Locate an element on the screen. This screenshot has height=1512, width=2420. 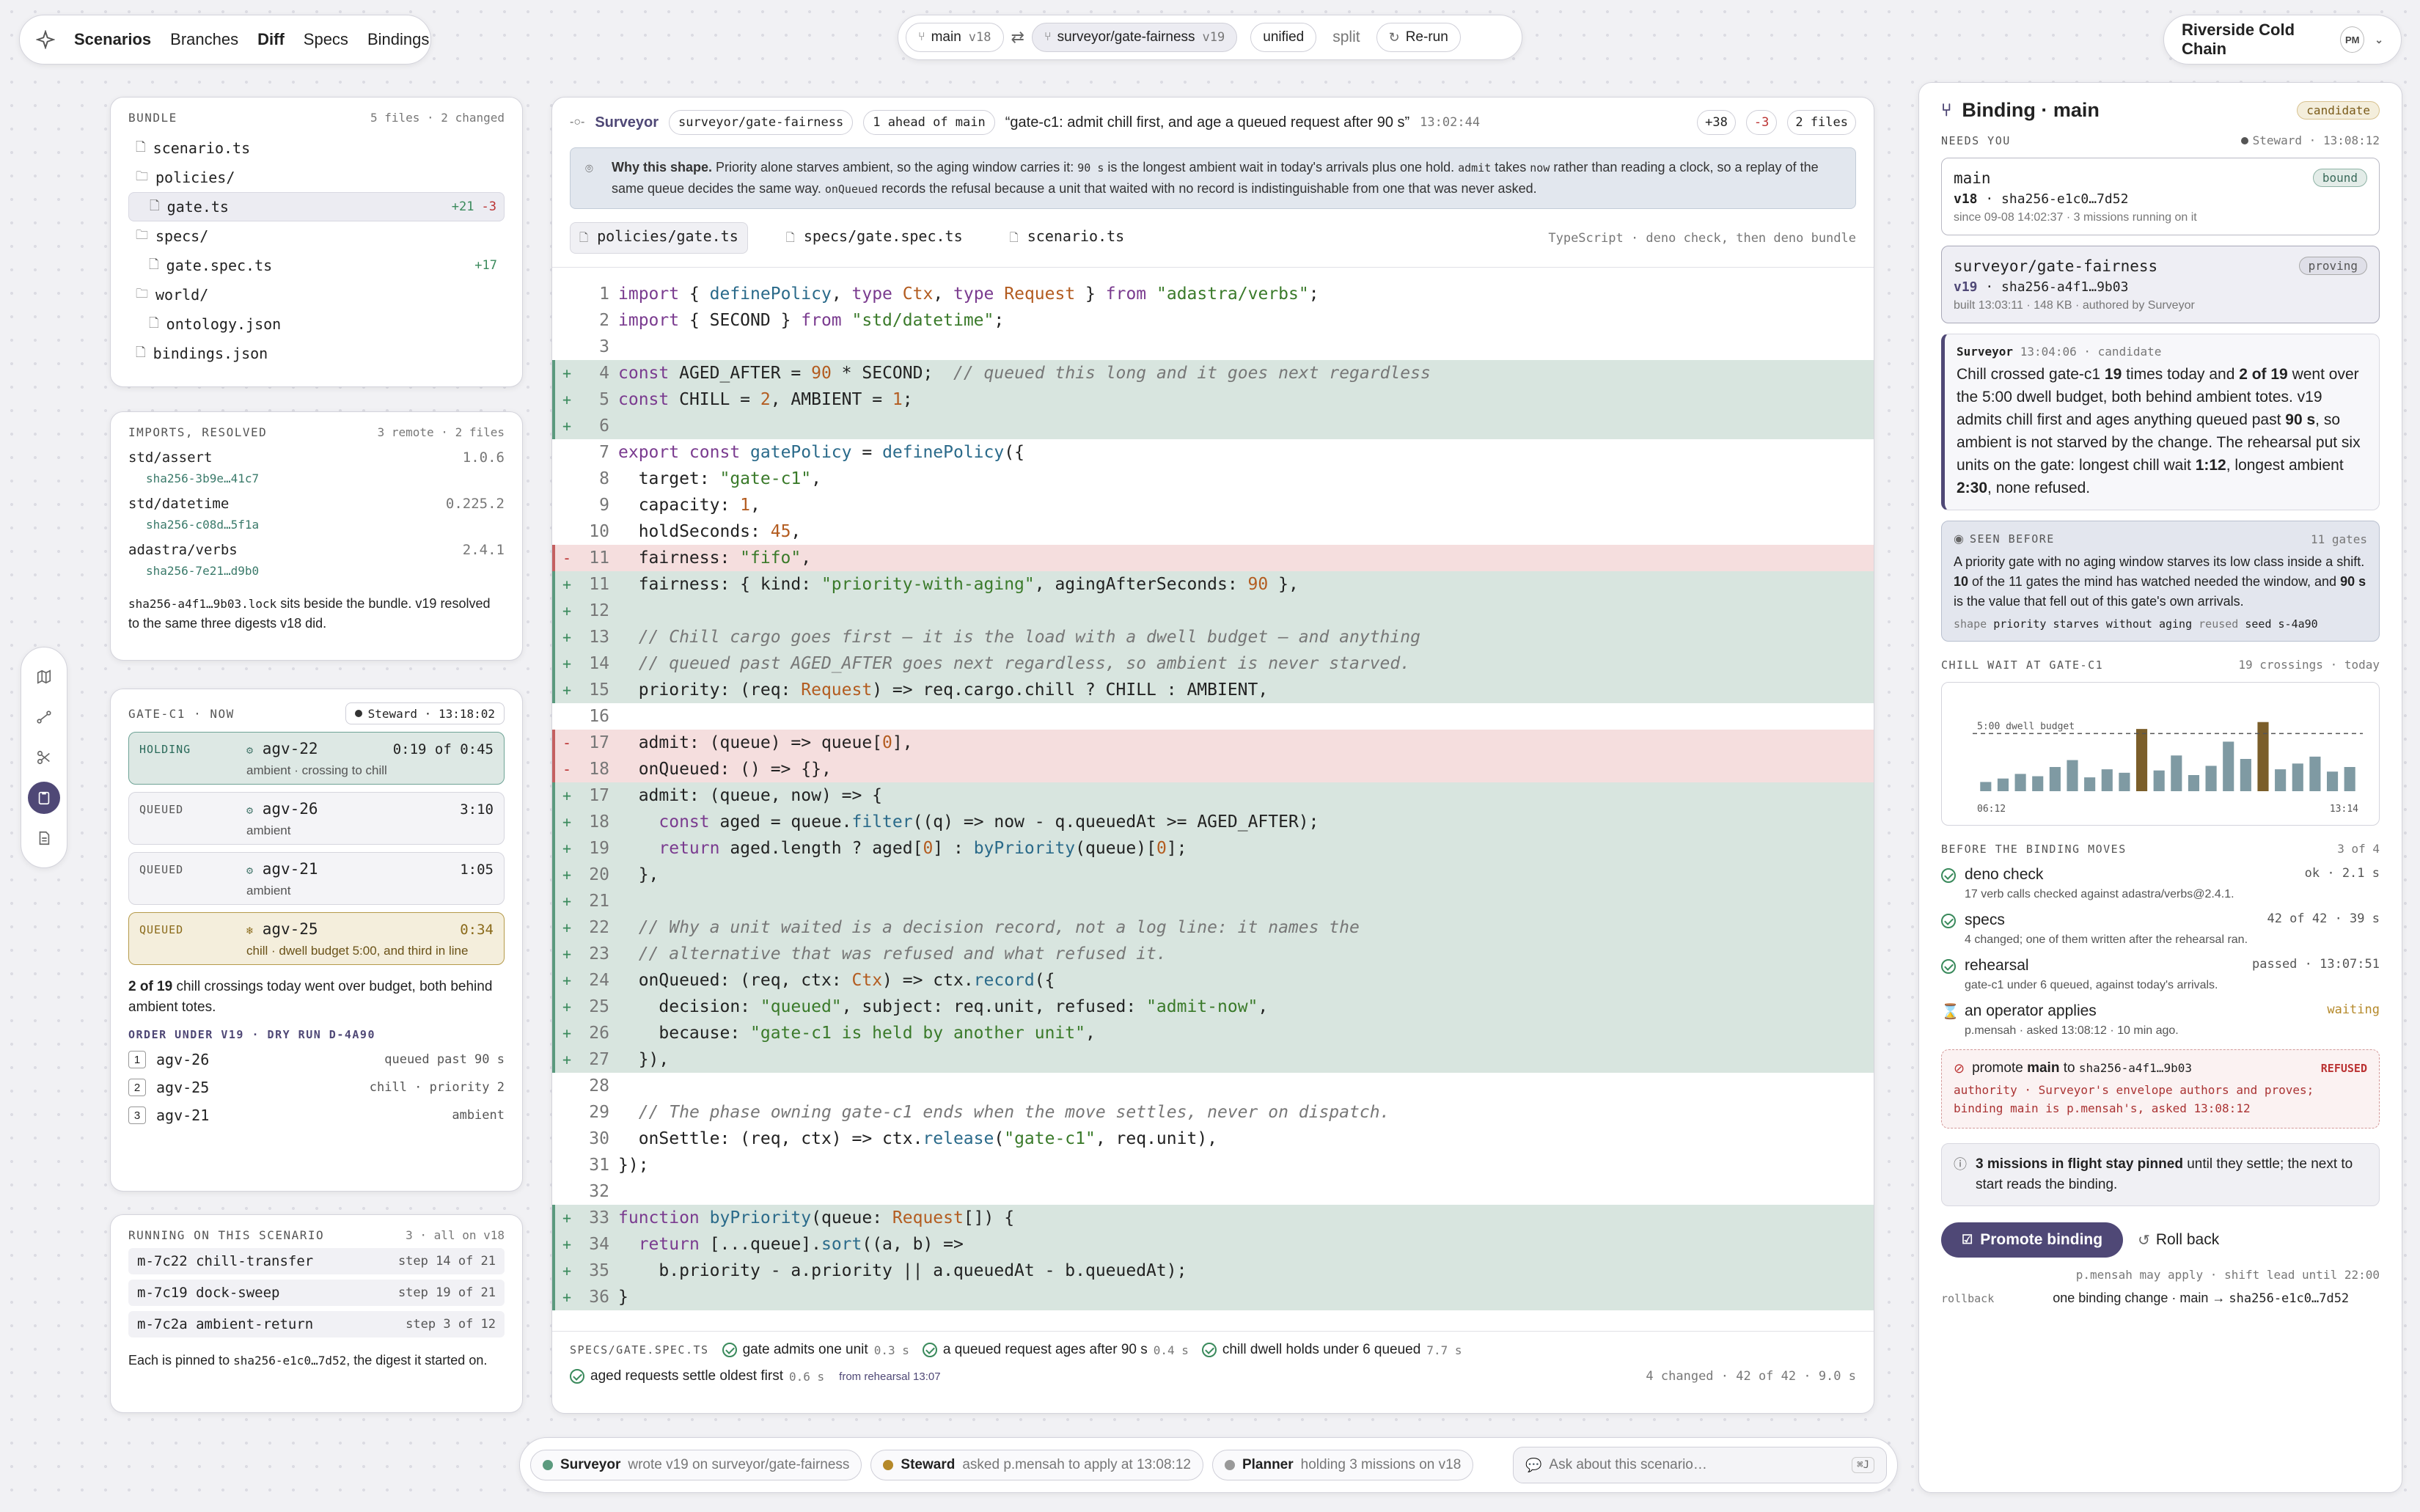
import-row: std/datetime 0.225.2 is located at coordinates (316, 504).